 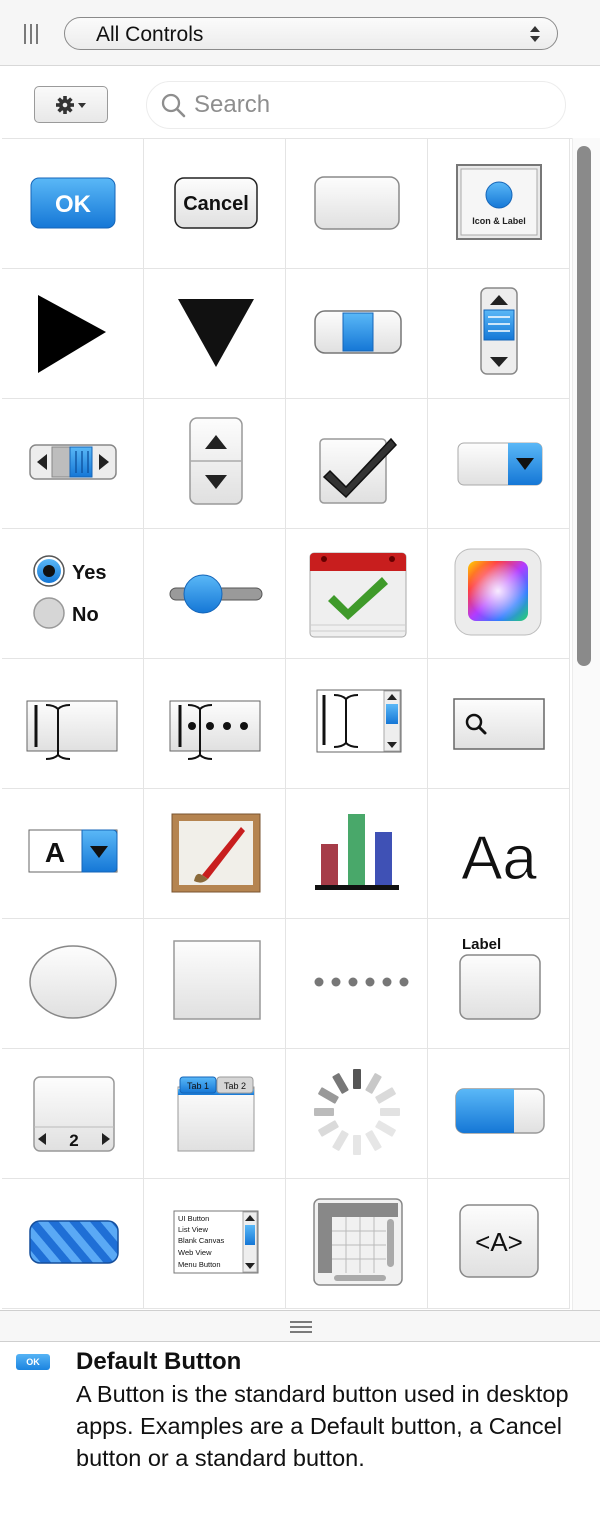 I want to click on triangle-down-icon, so click(x=216, y=333).